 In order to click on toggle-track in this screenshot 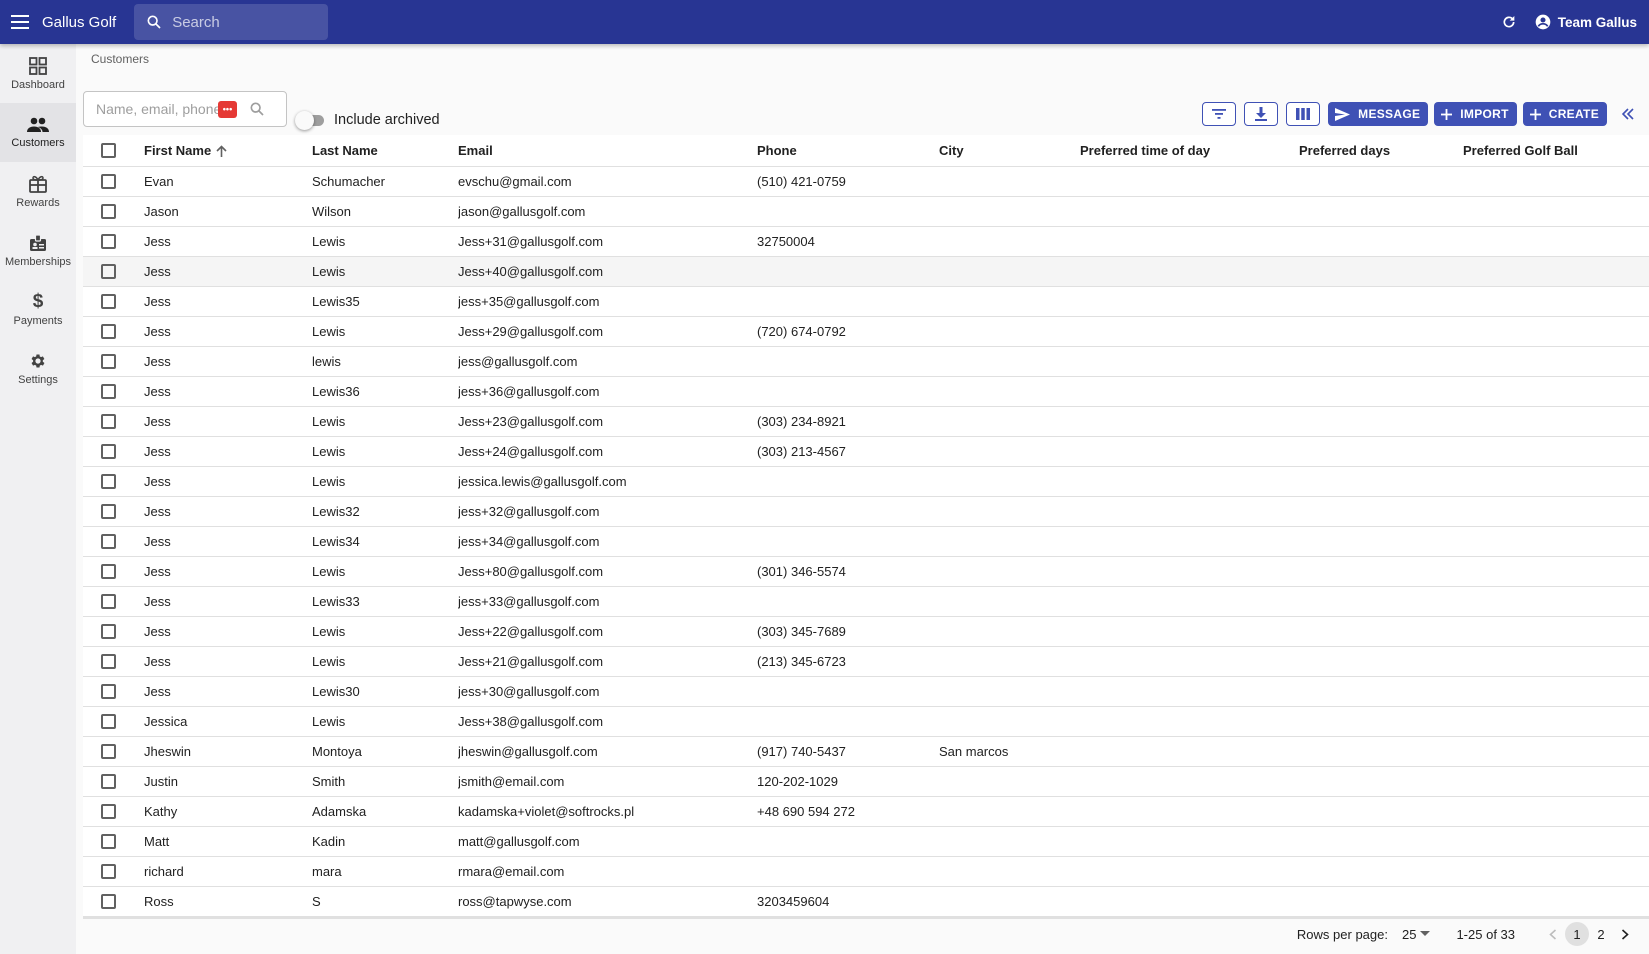, I will do `click(309, 120)`.